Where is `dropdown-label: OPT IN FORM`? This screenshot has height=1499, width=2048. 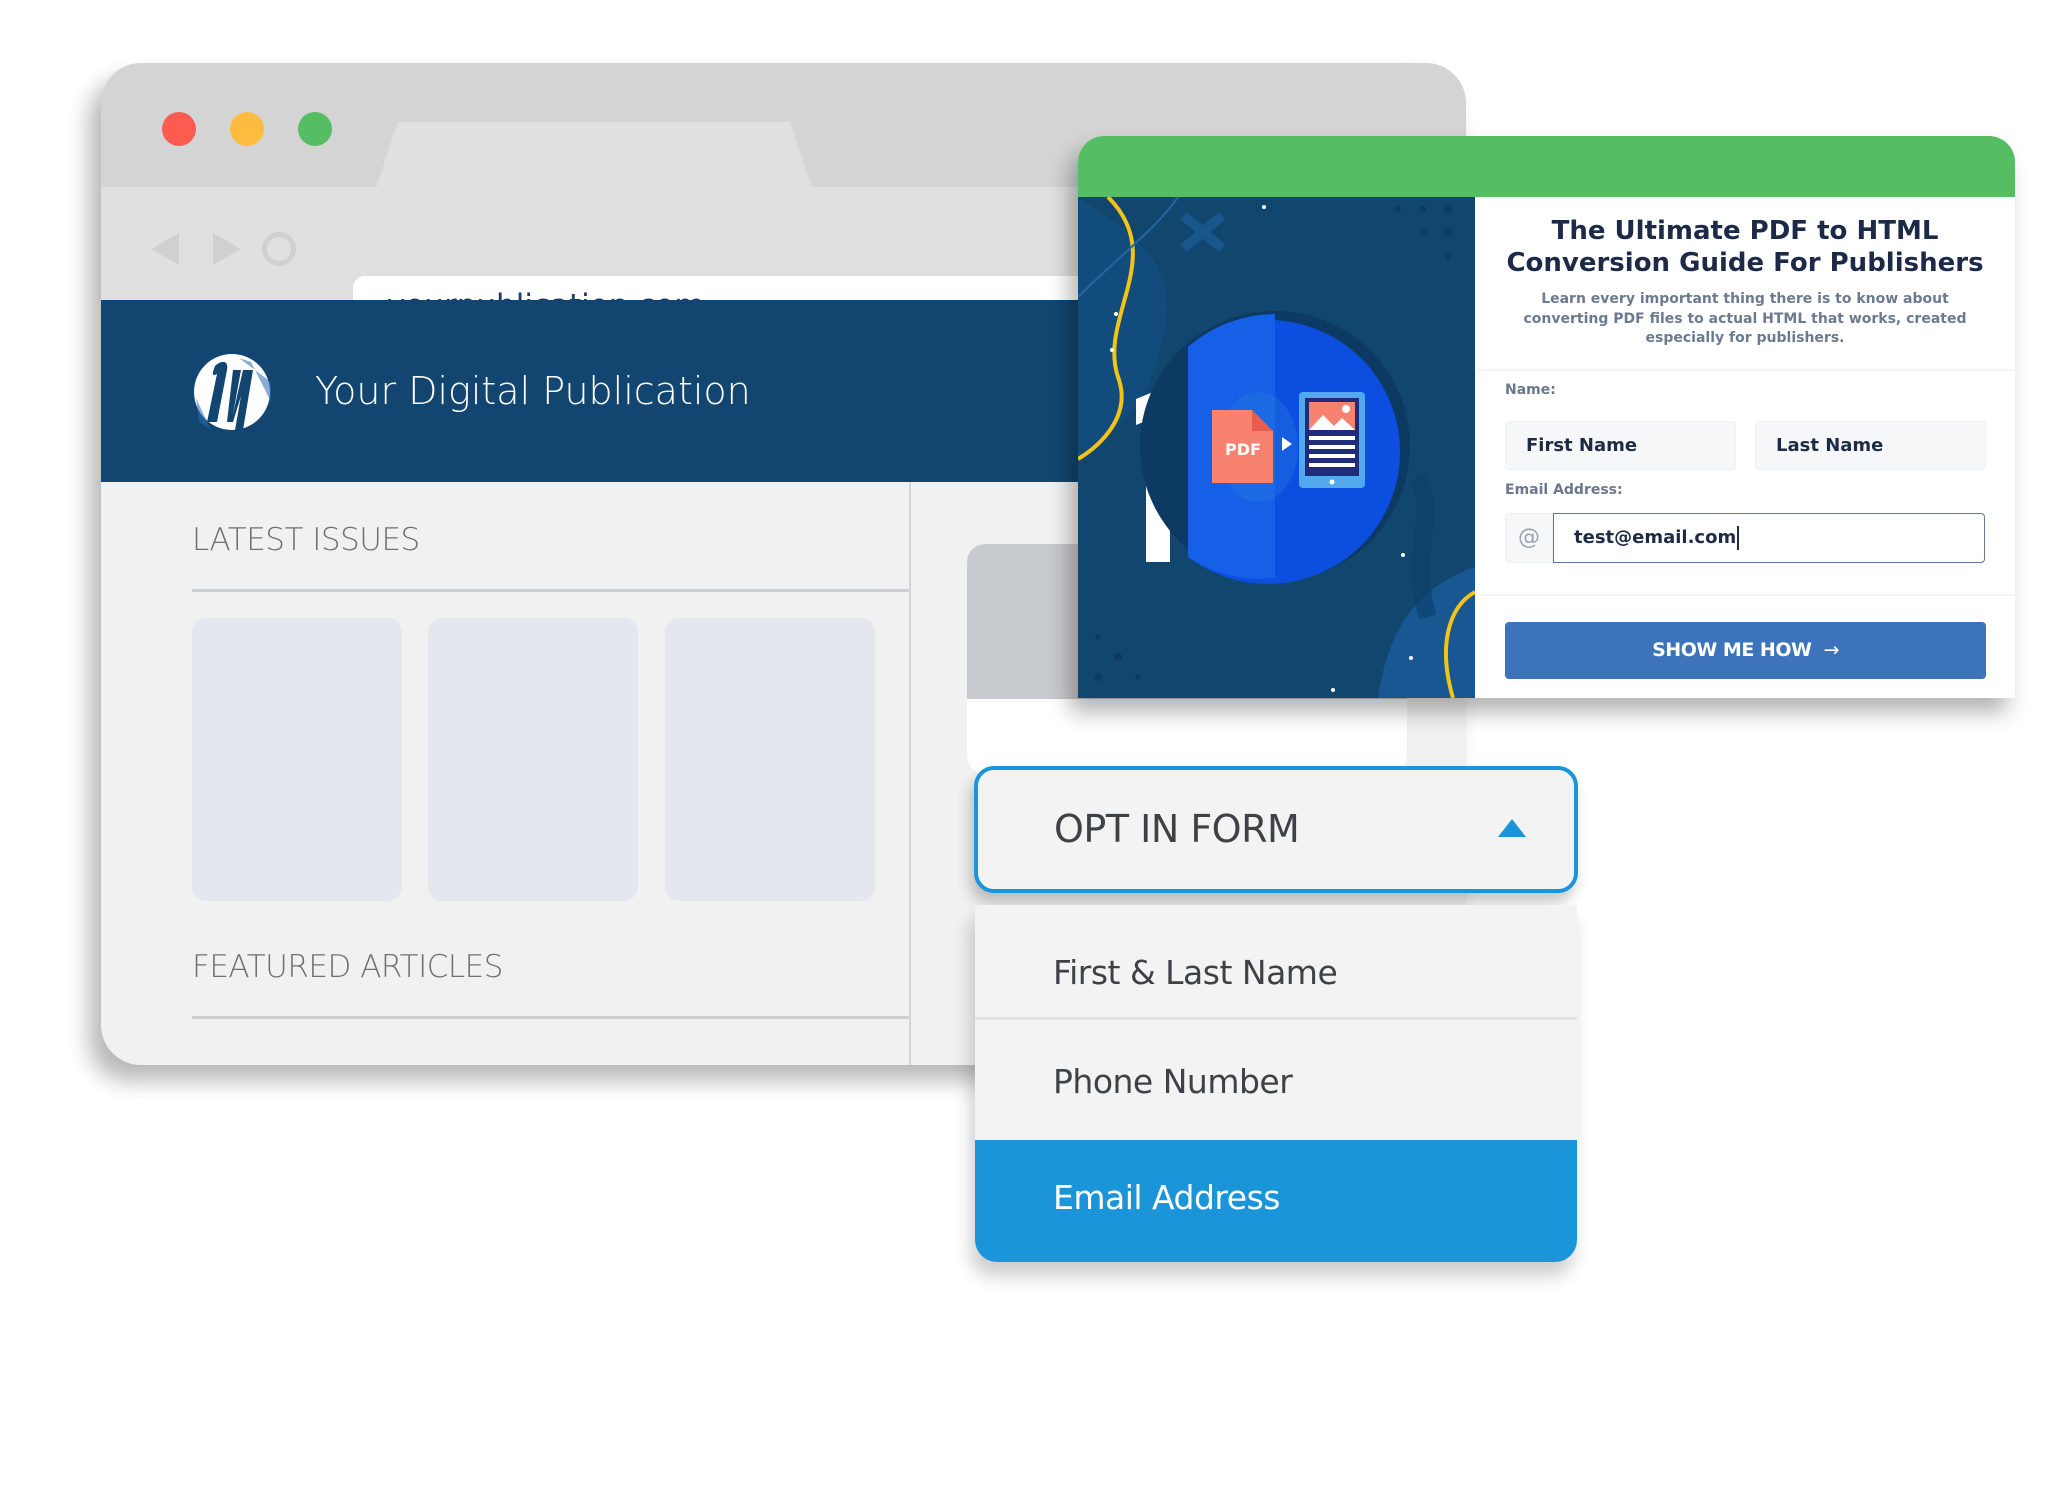
dropdown-label: OPT IN FORM is located at coordinates (1177, 829).